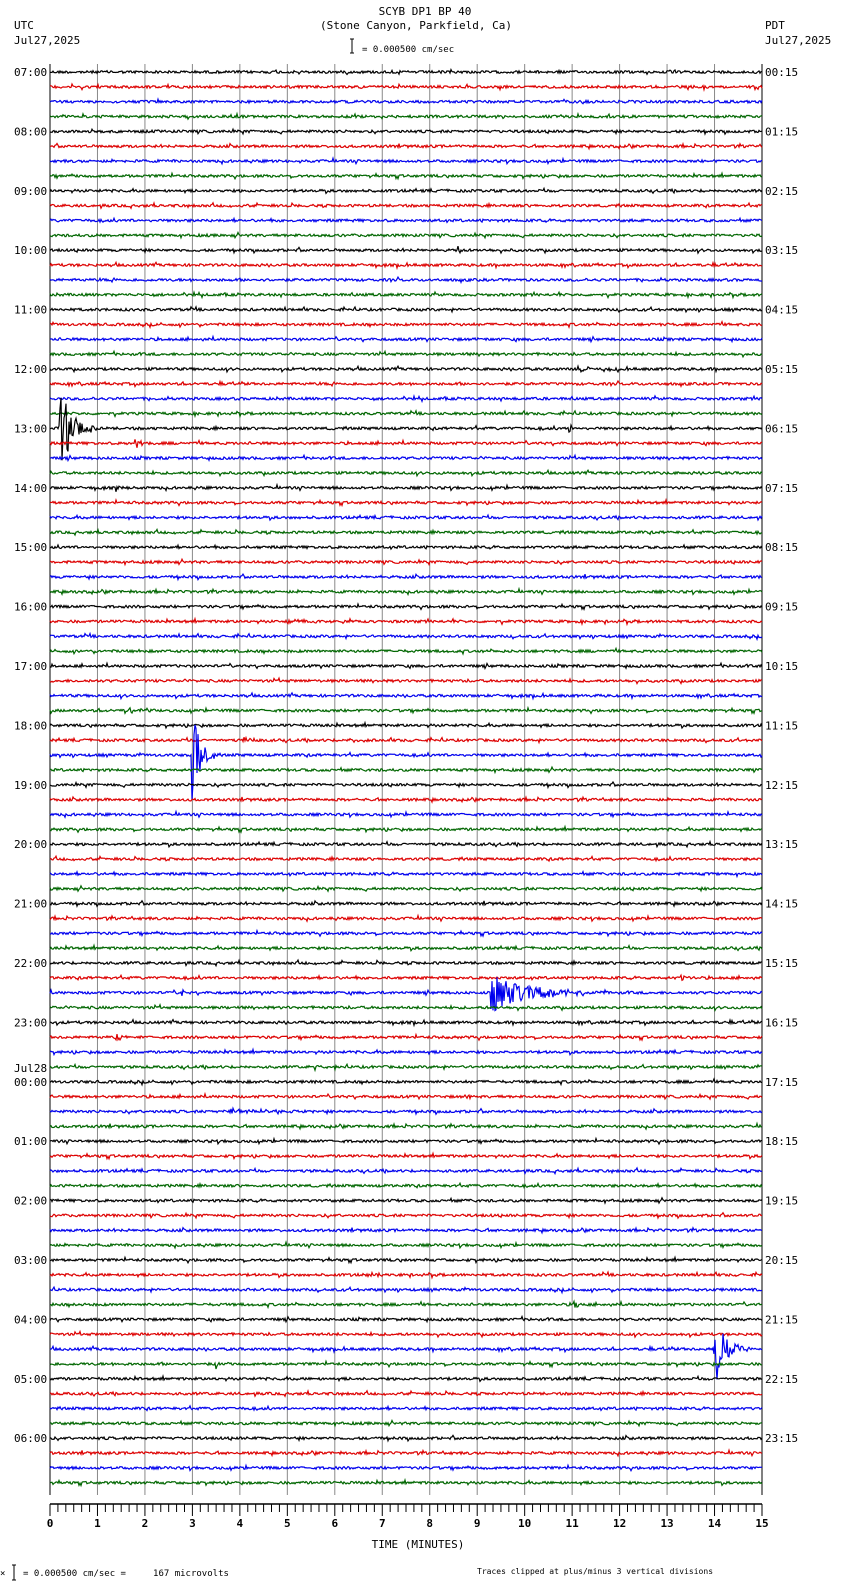  What do you see at coordinates (30, 72) in the screenshot?
I see `utc-hour-label: 07:00` at bounding box center [30, 72].